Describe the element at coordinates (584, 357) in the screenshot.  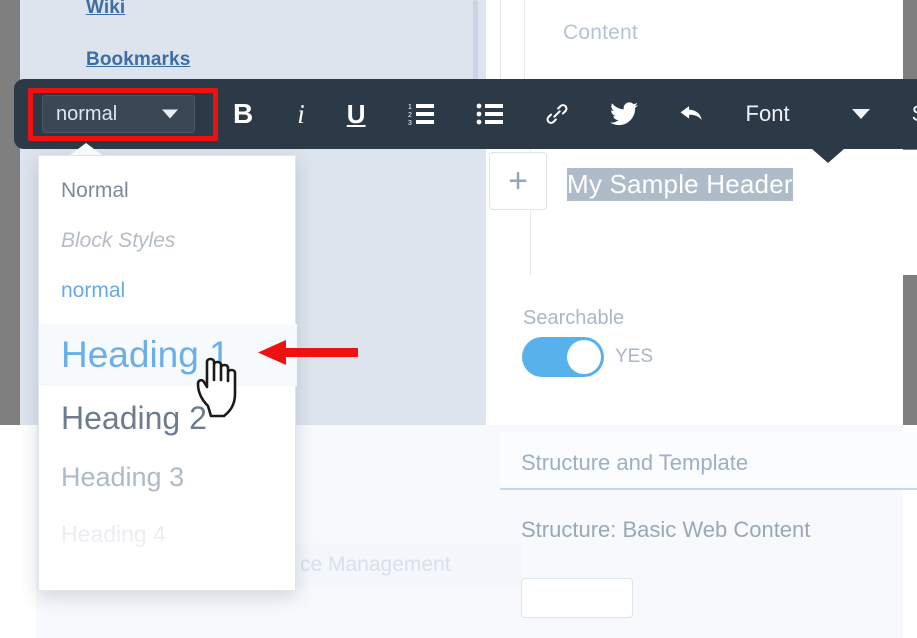
I see `toggle-knob` at that location.